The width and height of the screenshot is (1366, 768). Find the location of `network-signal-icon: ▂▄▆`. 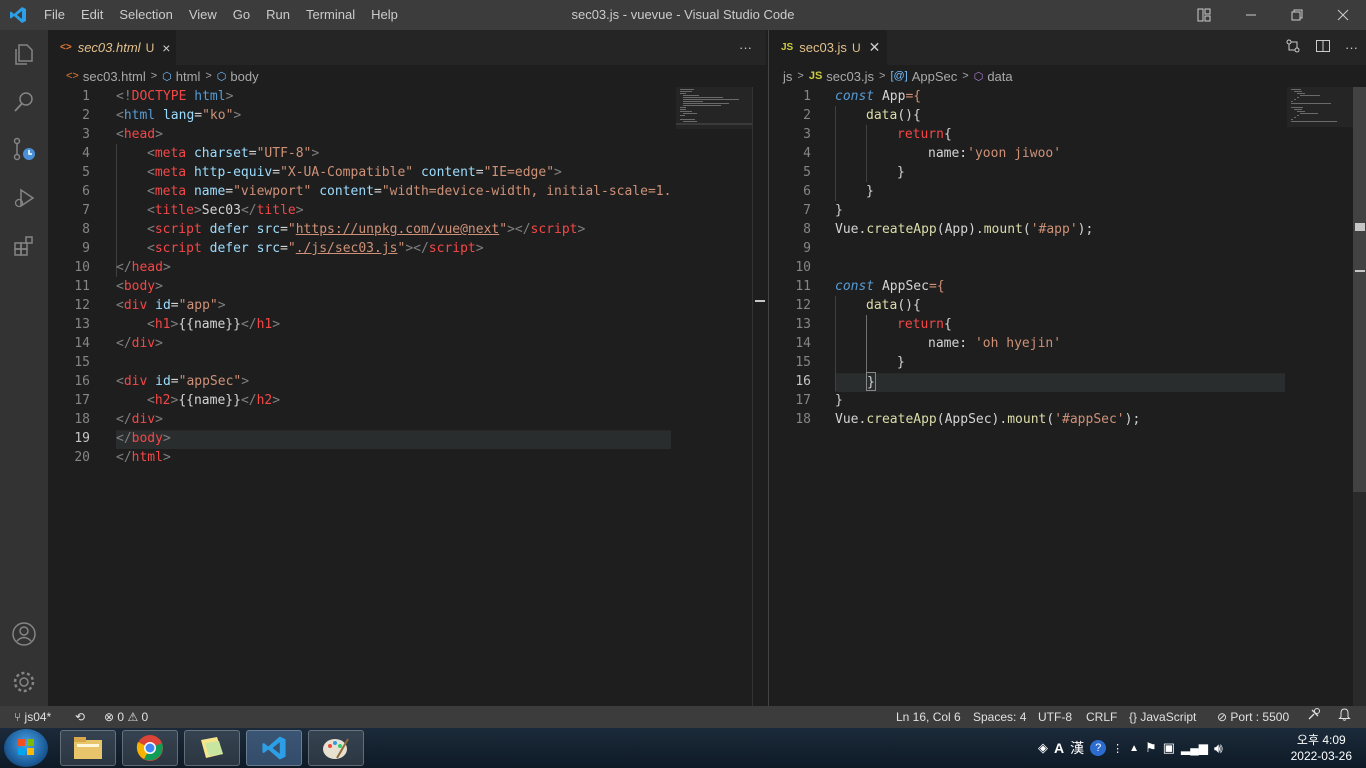

network-signal-icon: ▂▄▆ is located at coordinates (1194, 748).